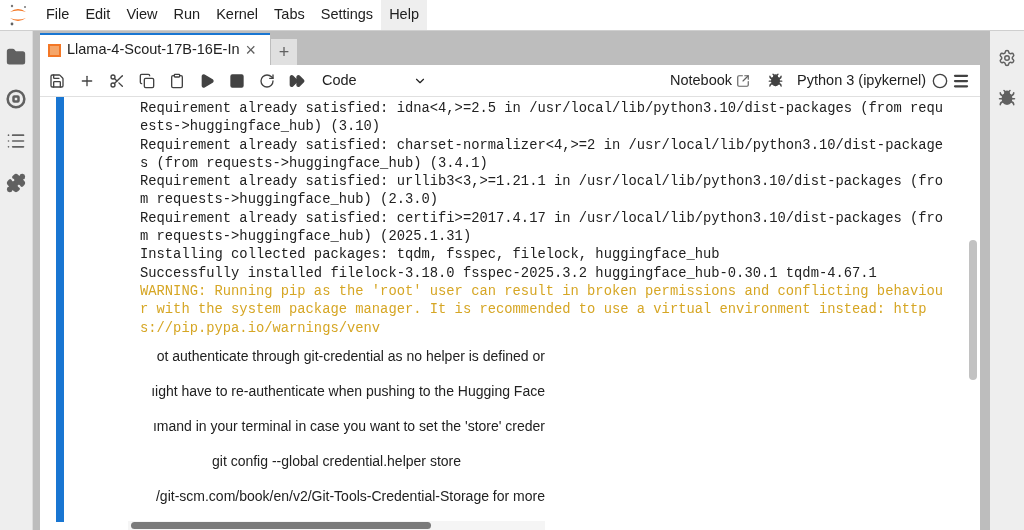 The image size is (1024, 530). I want to click on menu-item: Tabs, so click(289, 15).